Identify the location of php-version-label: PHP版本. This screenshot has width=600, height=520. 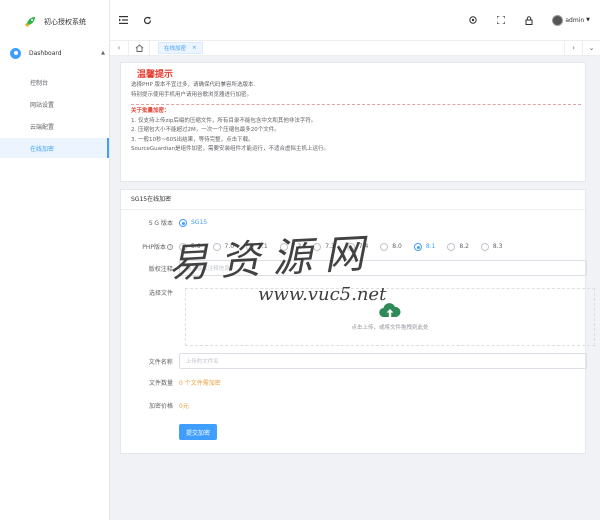
(154, 247).